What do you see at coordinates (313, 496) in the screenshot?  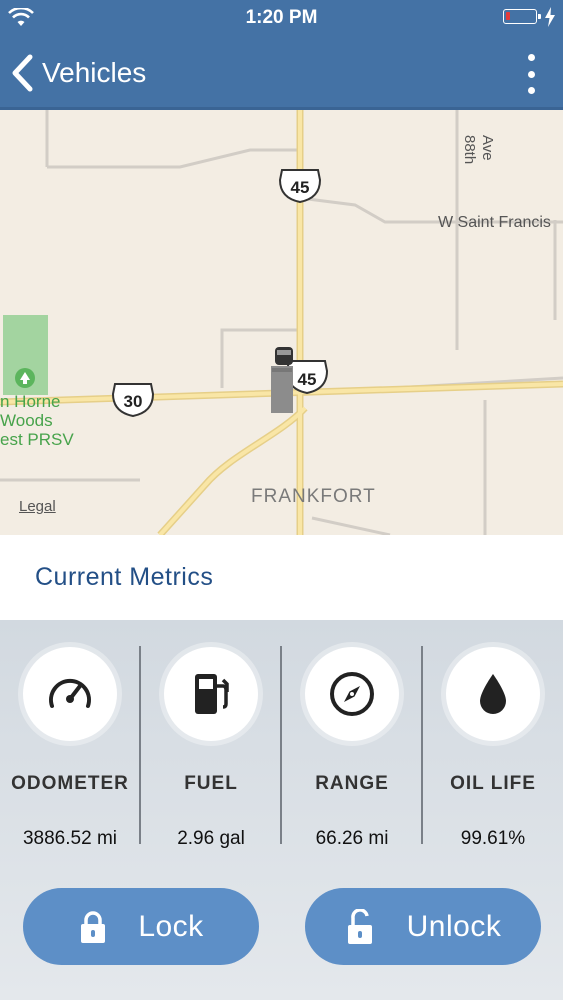 I see `town-label-frankfort: FRANKFORT` at bounding box center [313, 496].